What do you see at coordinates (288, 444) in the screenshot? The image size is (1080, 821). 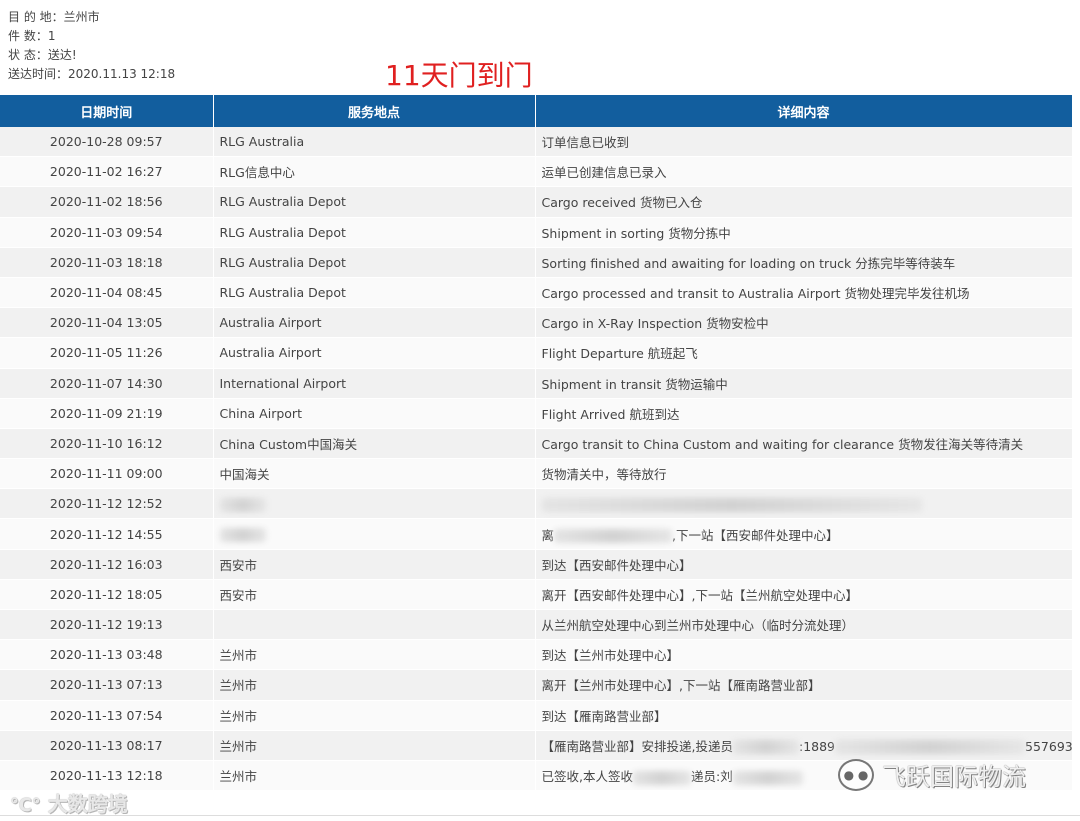 I see `row-place-text: China Custom中国海关` at bounding box center [288, 444].